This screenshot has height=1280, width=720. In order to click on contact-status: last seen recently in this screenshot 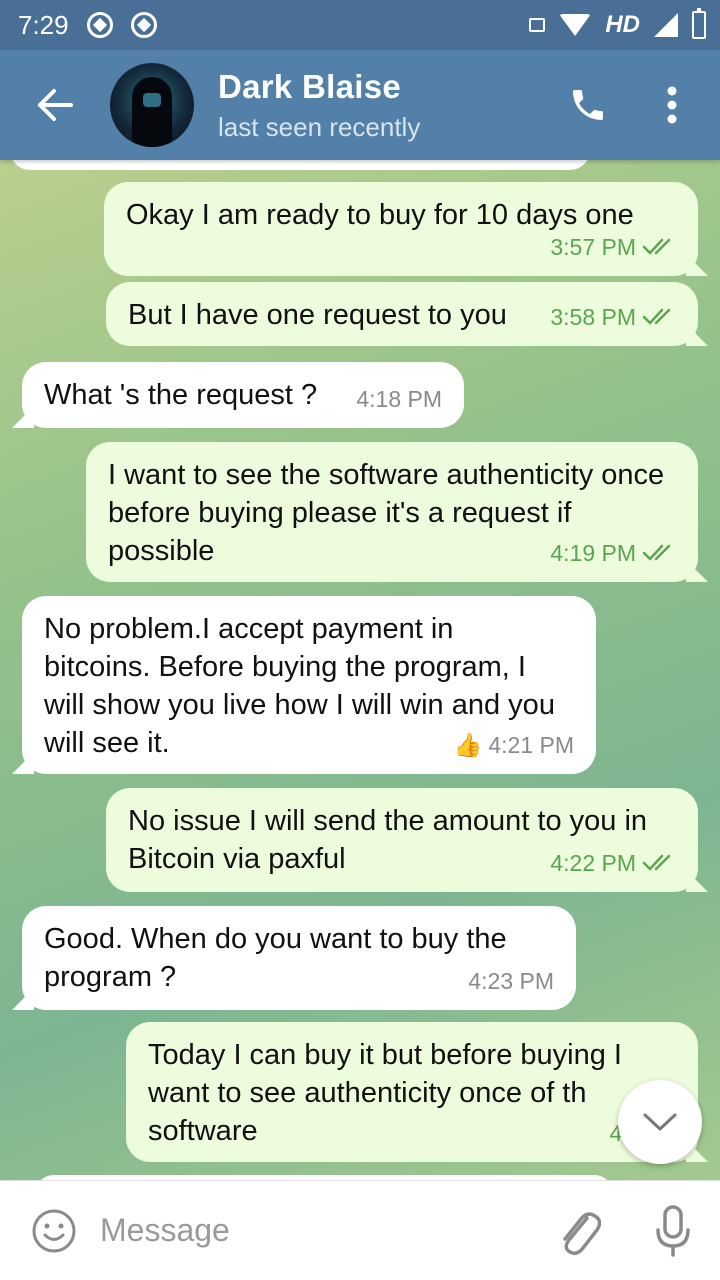, I will do `click(319, 126)`.